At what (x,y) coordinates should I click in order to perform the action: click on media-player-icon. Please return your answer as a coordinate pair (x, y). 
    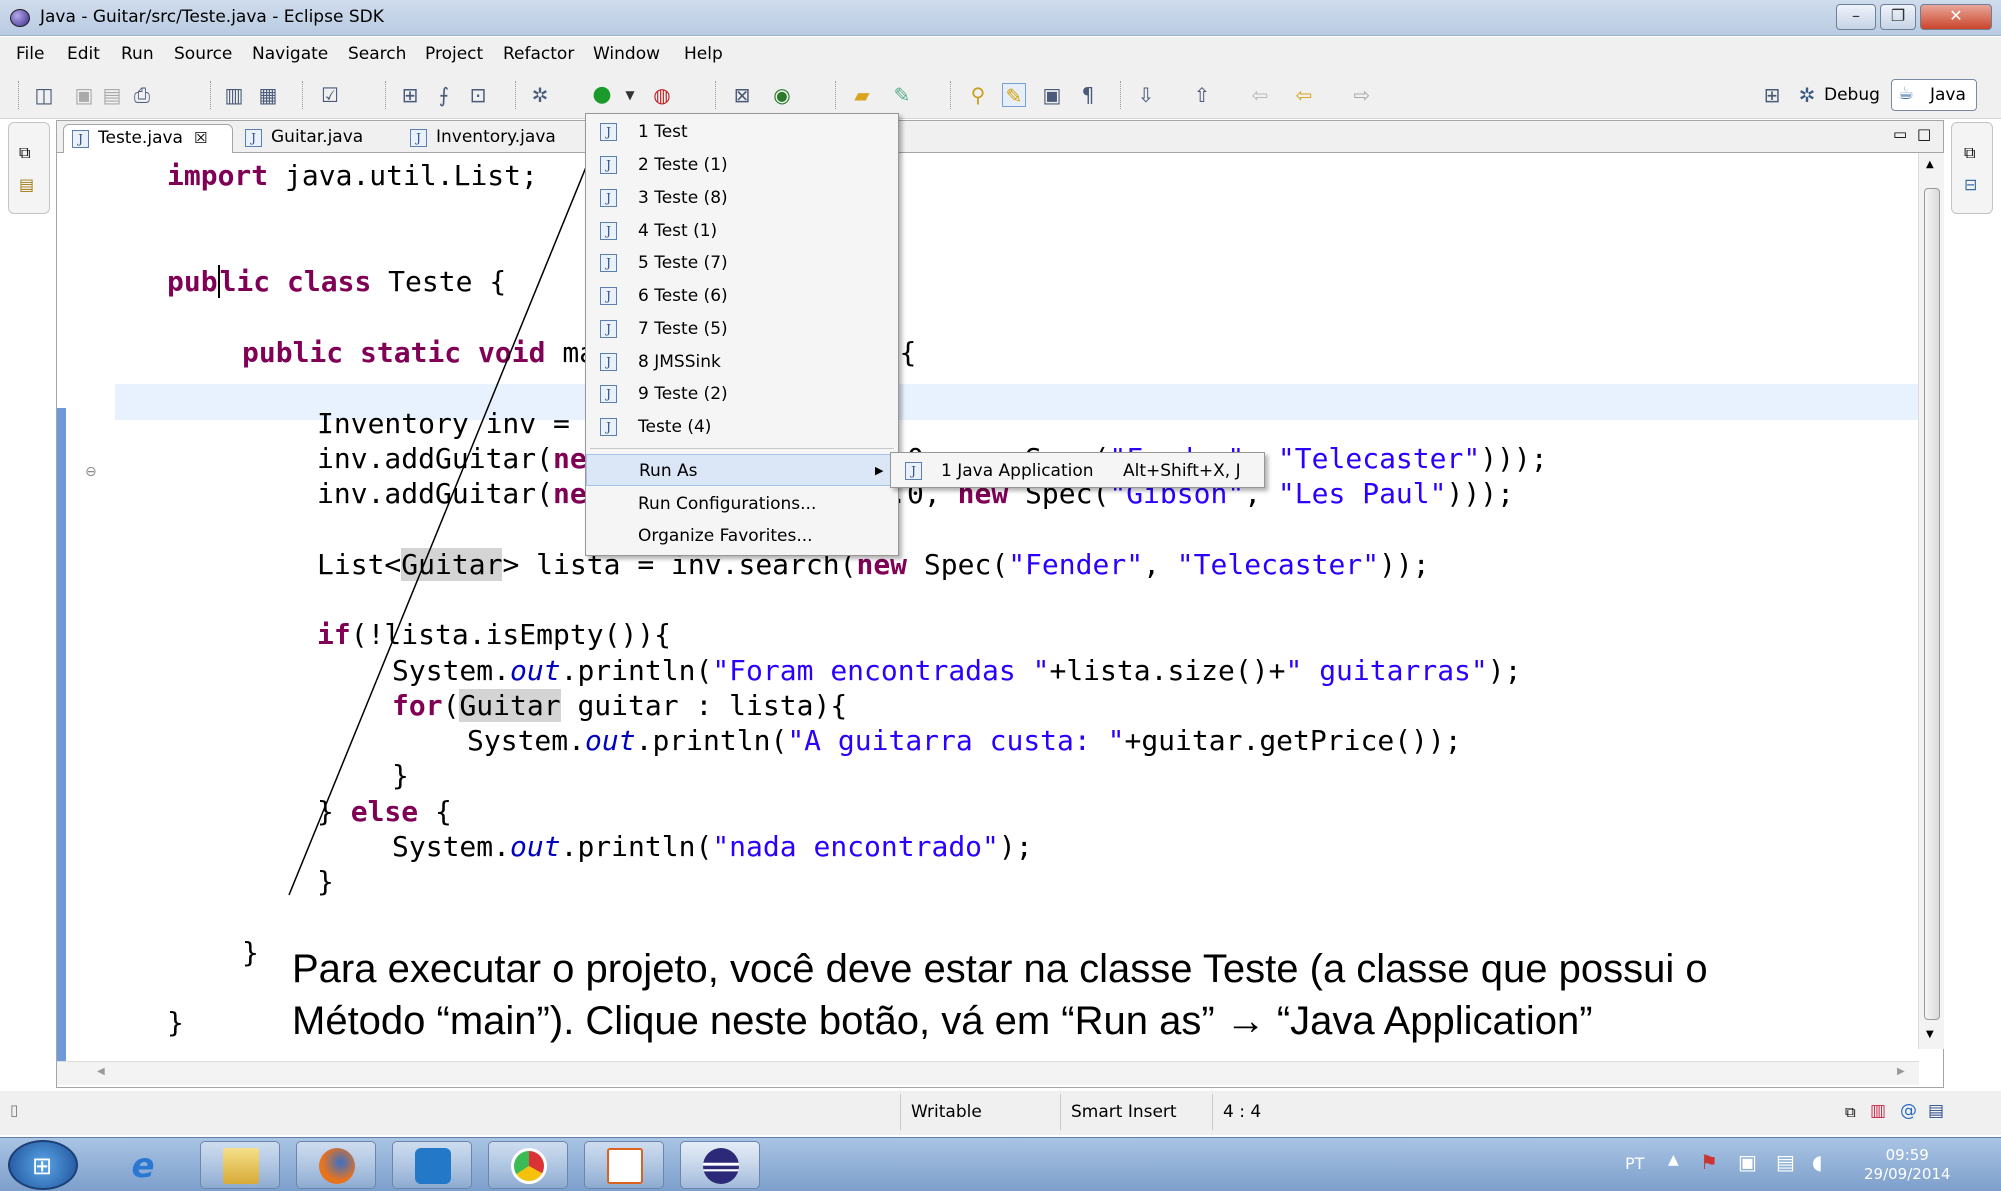
    Looking at the image, I should click on (433, 1166).